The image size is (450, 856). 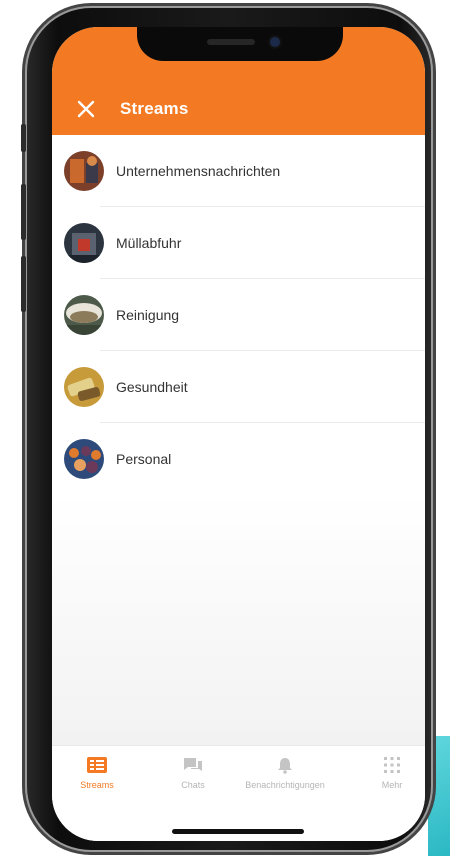 I want to click on stream-item-reinigung: Reinigung, so click(x=238, y=315).